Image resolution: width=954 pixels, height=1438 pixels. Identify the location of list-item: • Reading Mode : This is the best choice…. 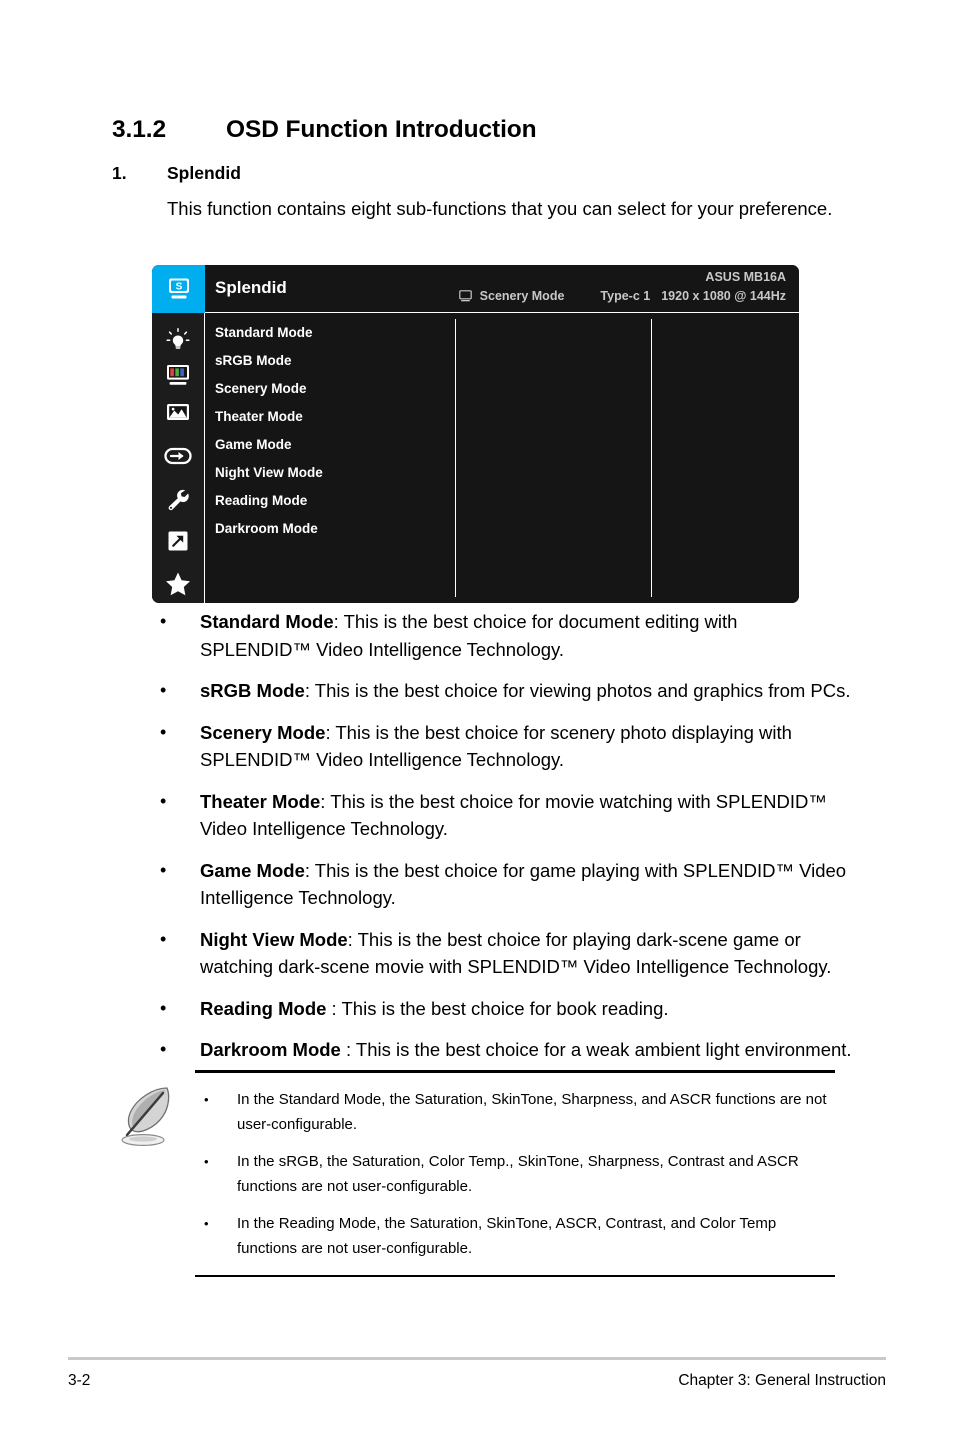
(502, 1009).